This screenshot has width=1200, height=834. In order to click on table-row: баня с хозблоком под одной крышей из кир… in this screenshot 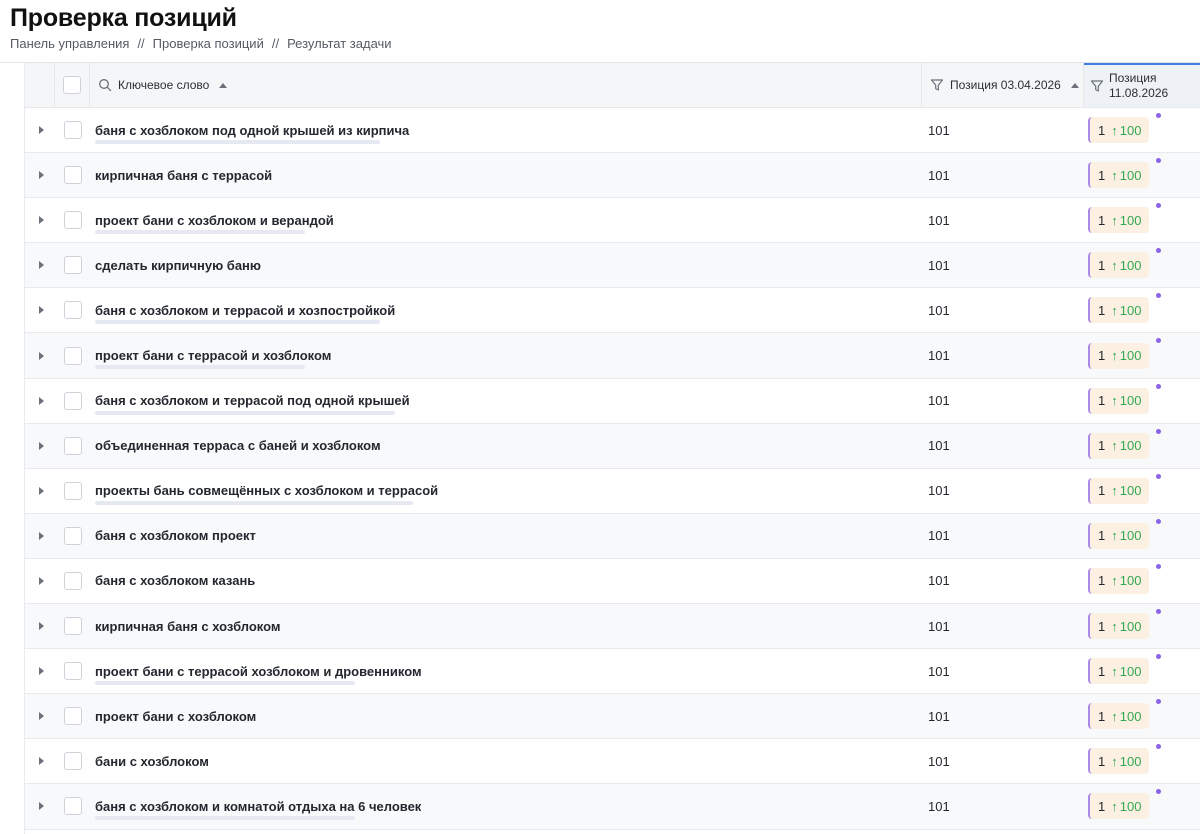, I will do `click(612, 131)`.